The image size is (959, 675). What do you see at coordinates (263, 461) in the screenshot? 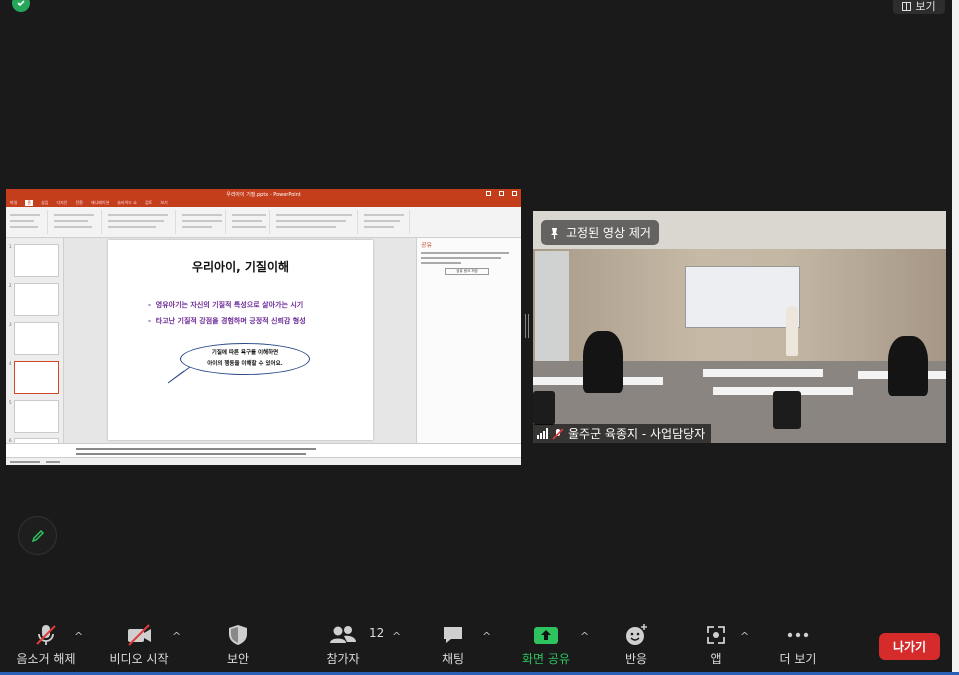
I see `ppt-status-bar` at bounding box center [263, 461].